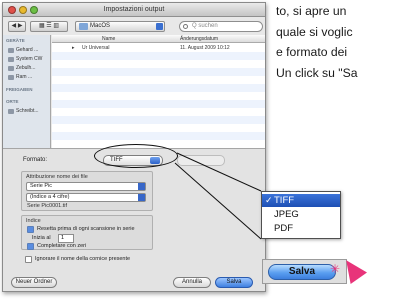 This screenshot has width=397, height=302. I want to click on naming-example: Serie Pic0001.tif, so click(47, 206).